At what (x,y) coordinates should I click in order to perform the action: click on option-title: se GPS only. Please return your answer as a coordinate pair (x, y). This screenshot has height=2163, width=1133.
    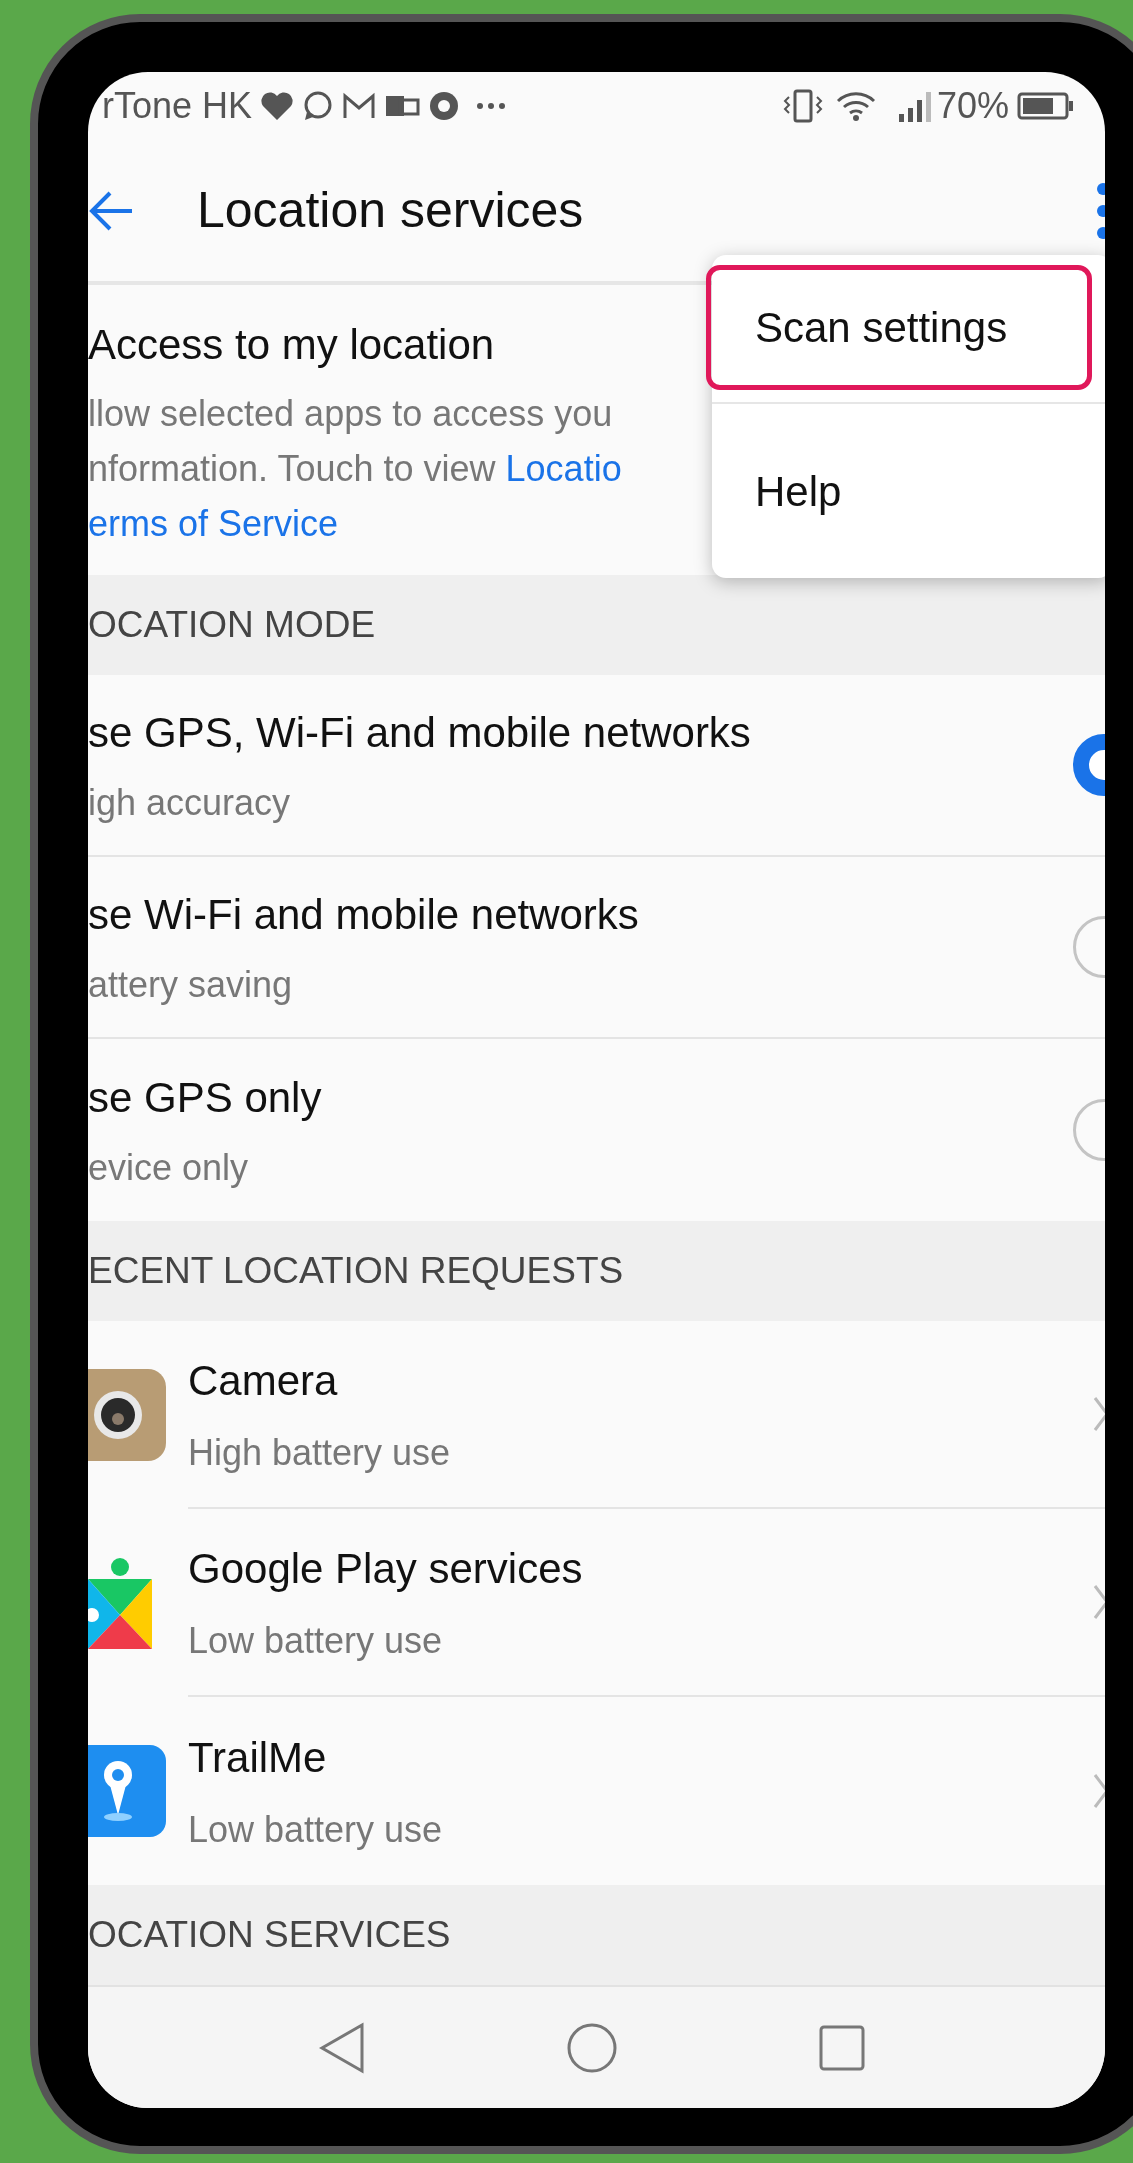
    Looking at the image, I should click on (205, 1097).